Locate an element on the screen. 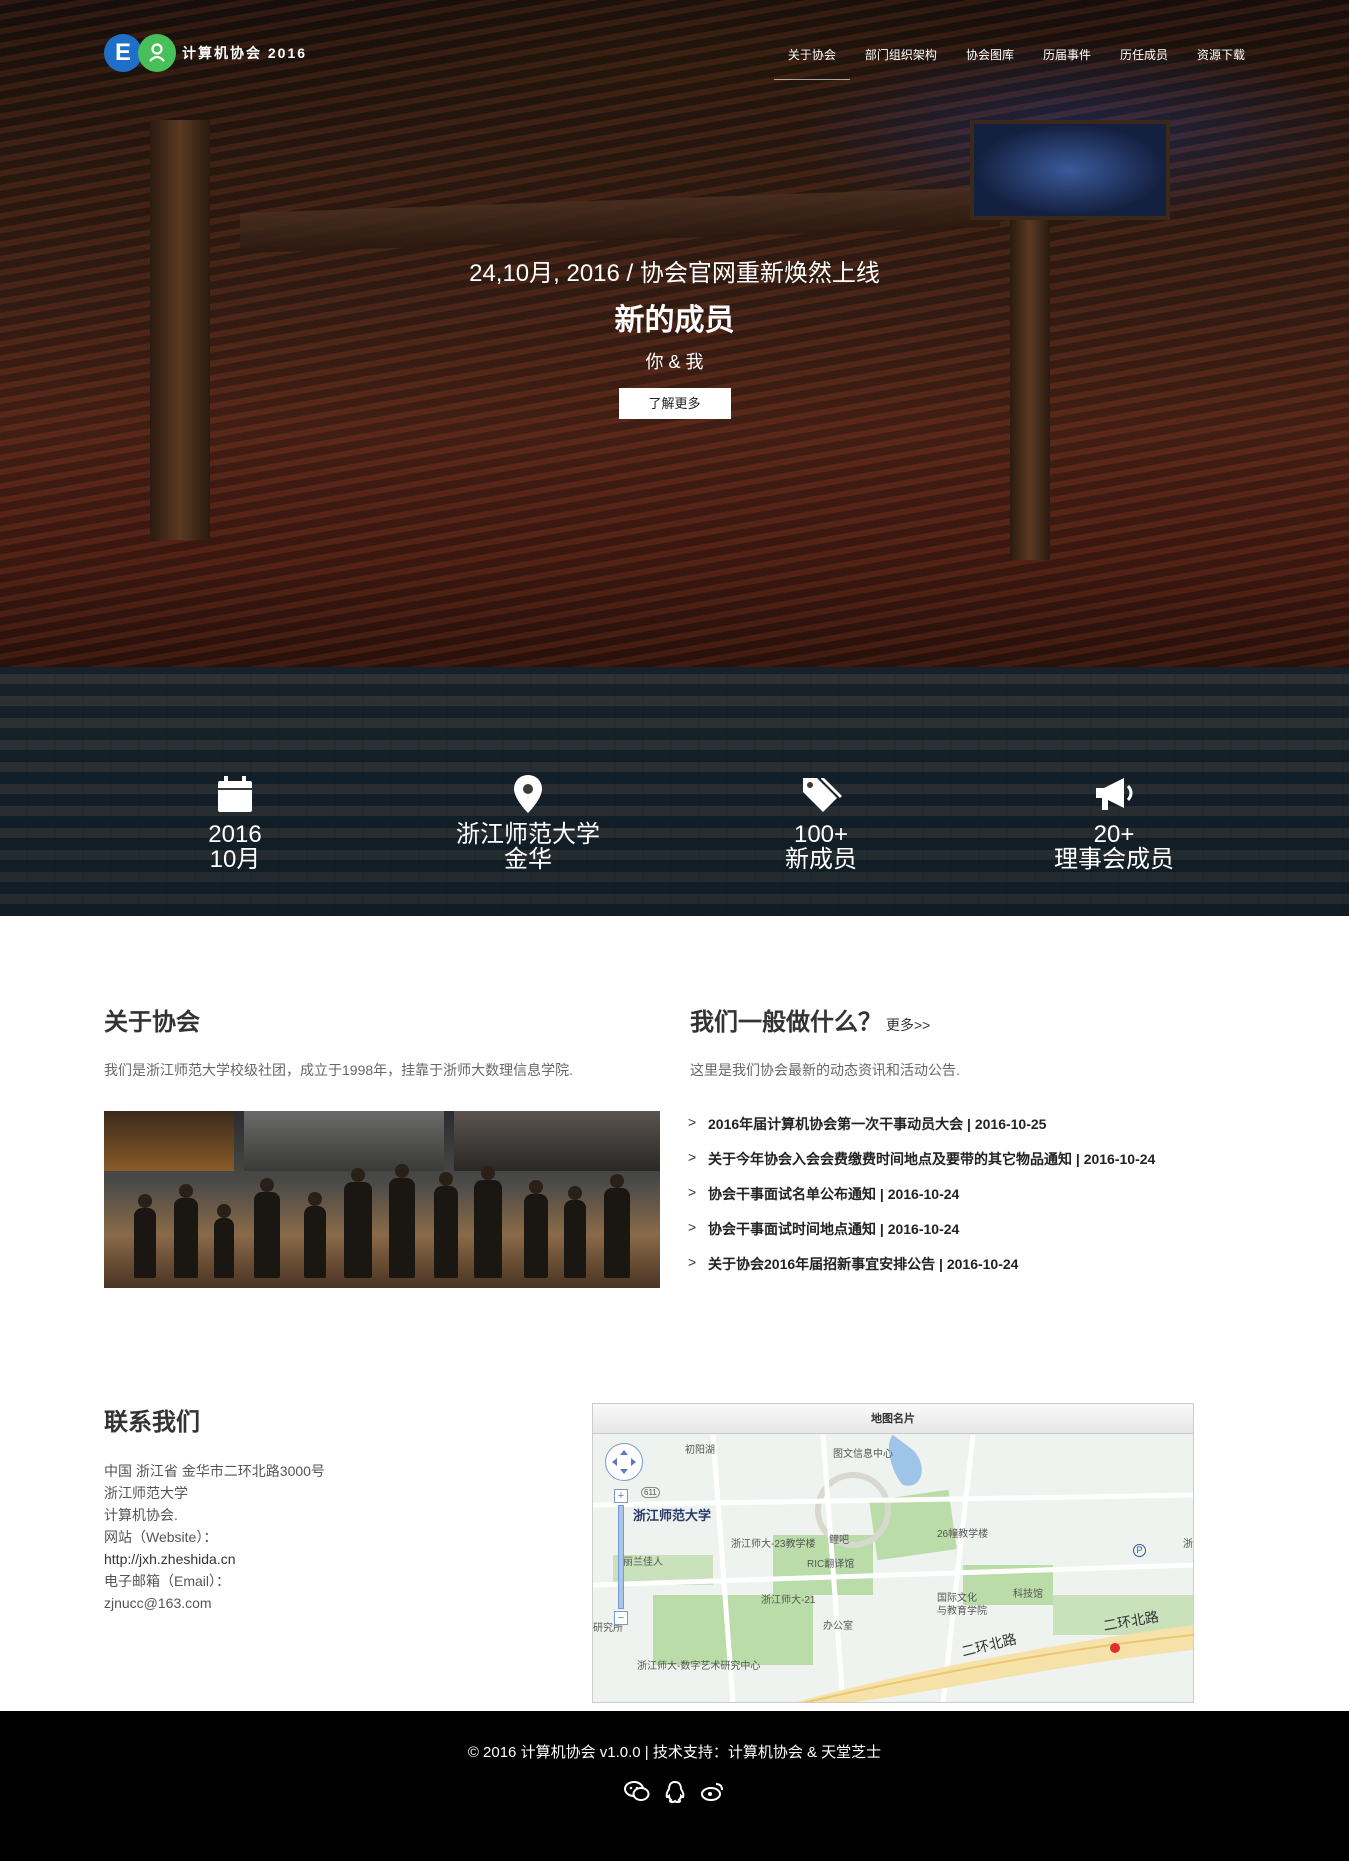  stat-date: 2016 10月 is located at coordinates (235, 823).